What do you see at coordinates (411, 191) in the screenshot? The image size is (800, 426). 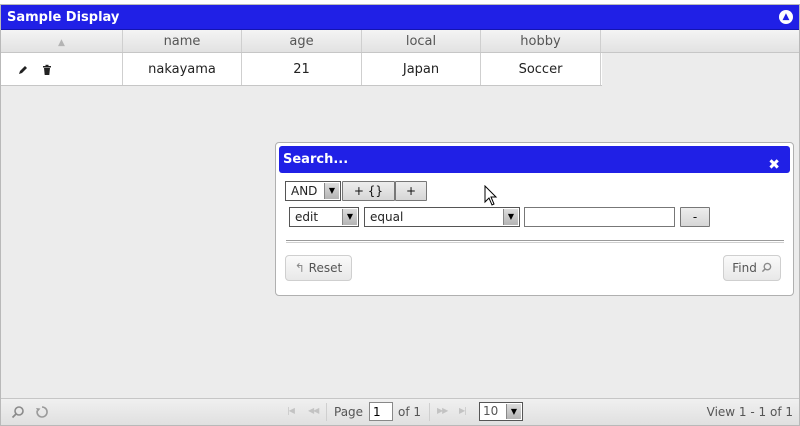 I see `add-rule-button: +` at bounding box center [411, 191].